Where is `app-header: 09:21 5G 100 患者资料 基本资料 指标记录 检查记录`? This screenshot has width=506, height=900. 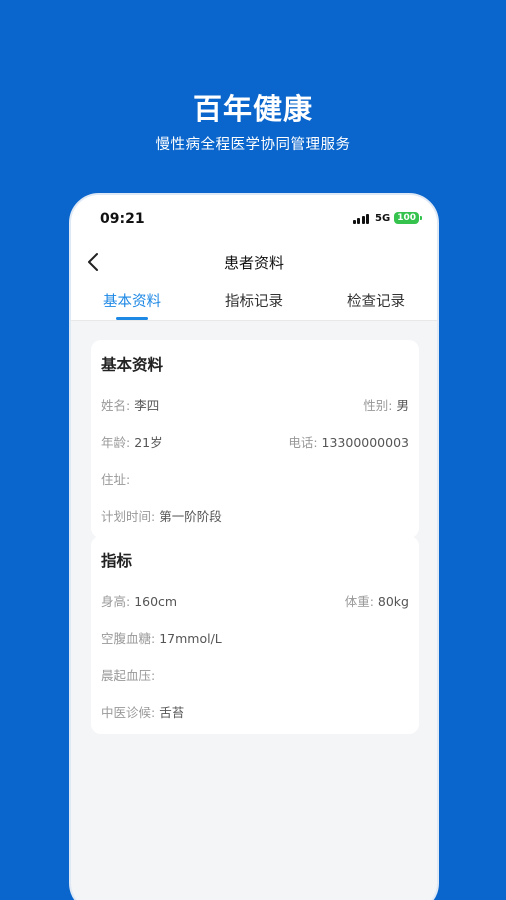 app-header: 09:21 5G 100 患者资料 基本资料 指标记录 检查记录 is located at coordinates (254, 258).